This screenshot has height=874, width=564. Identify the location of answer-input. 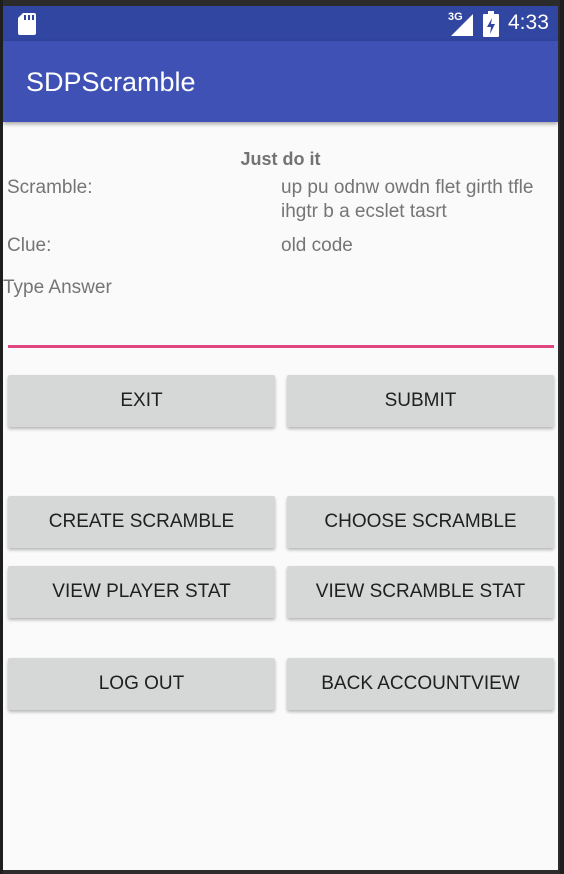
(281, 329).